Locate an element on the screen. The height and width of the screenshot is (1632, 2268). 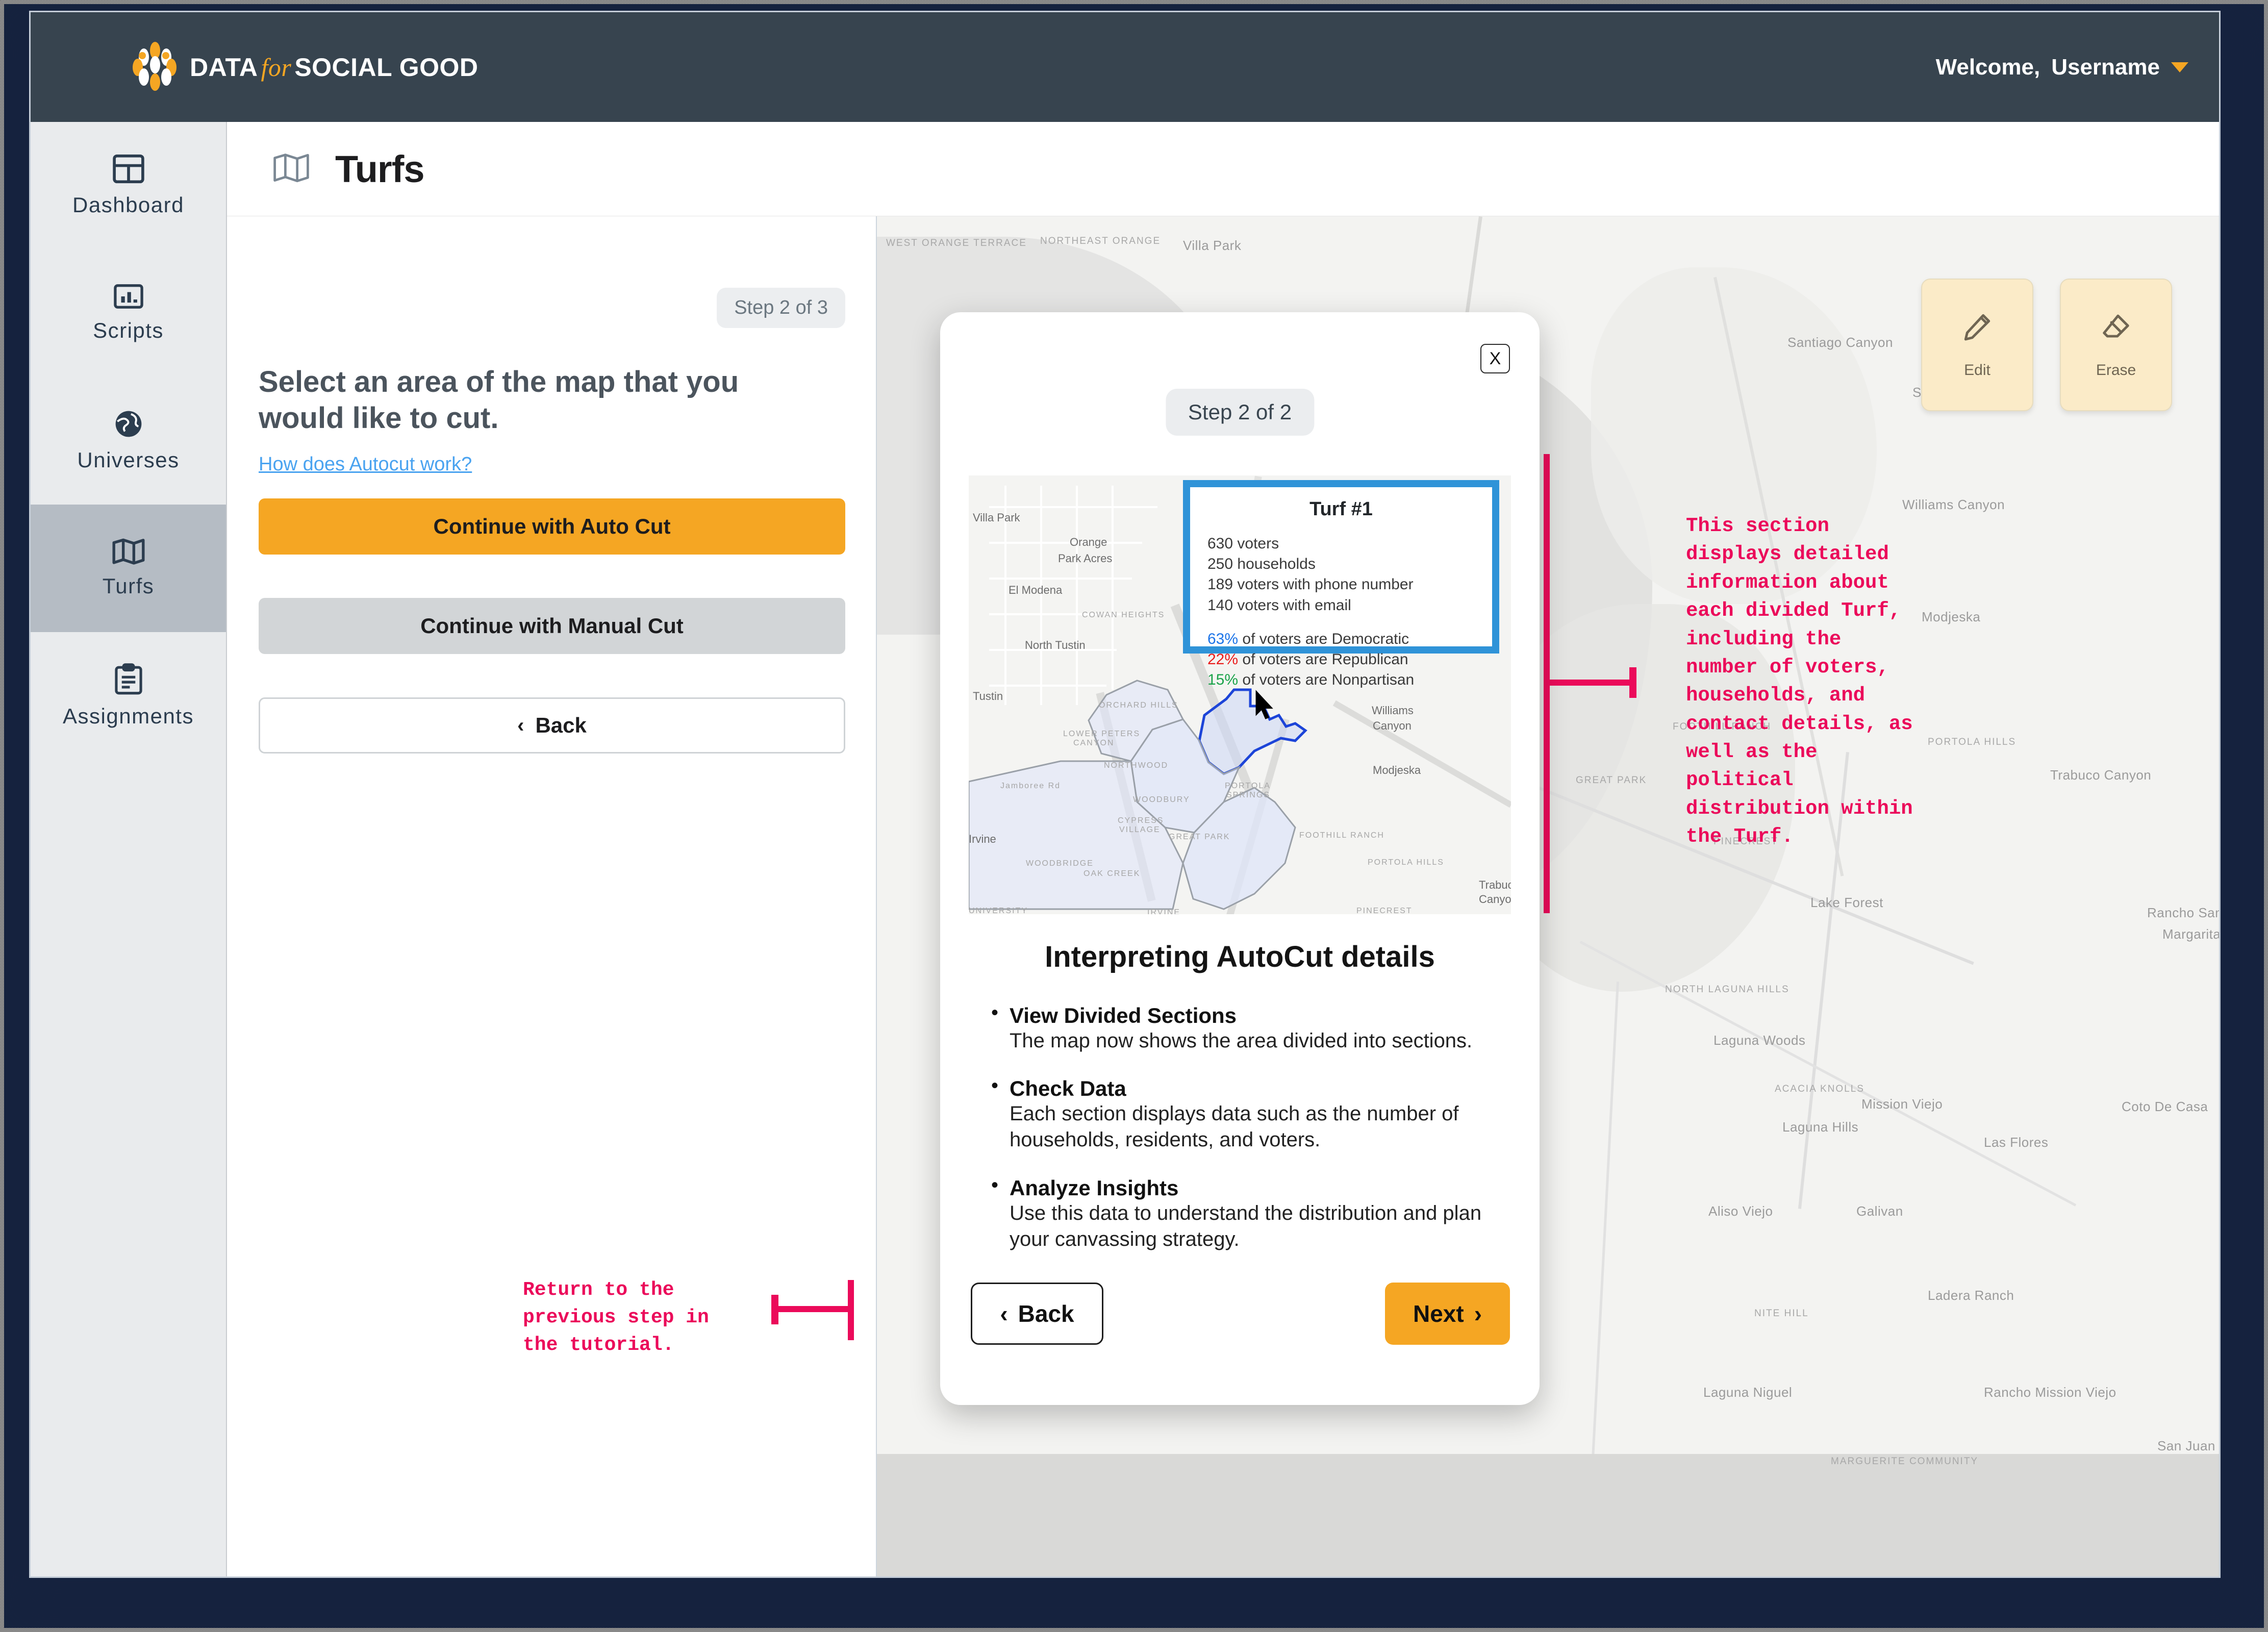
map-label: Aliso Viejo is located at coordinates (1741, 1211).